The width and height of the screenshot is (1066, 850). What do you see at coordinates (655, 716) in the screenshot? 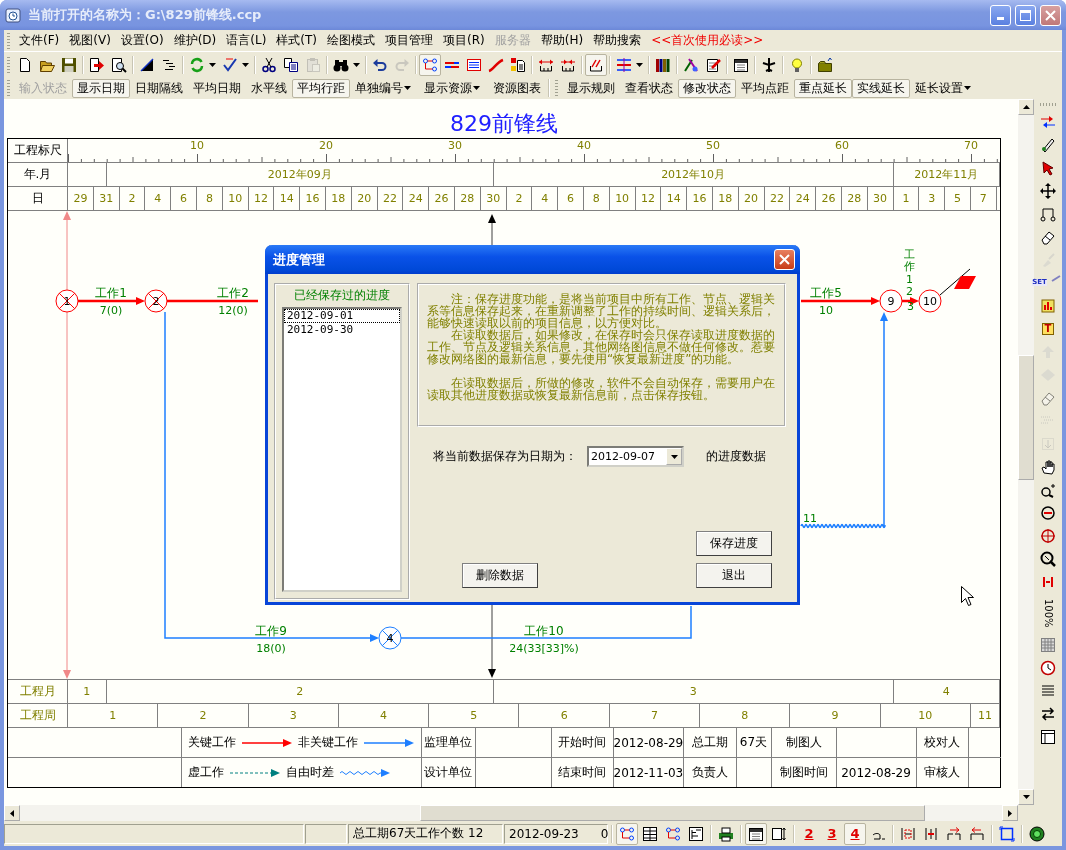
I see `week-cell: 7` at bounding box center [655, 716].